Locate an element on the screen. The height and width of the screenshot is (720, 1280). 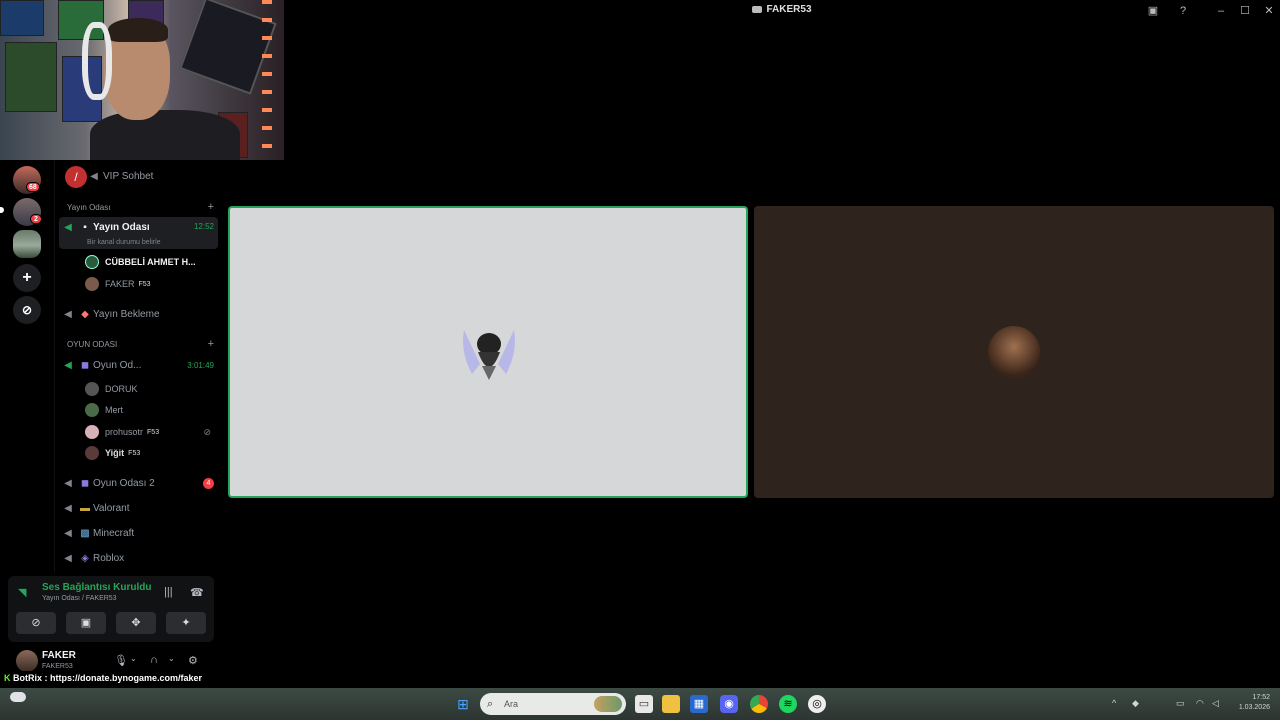
server-icon is located at coordinates (27, 244).